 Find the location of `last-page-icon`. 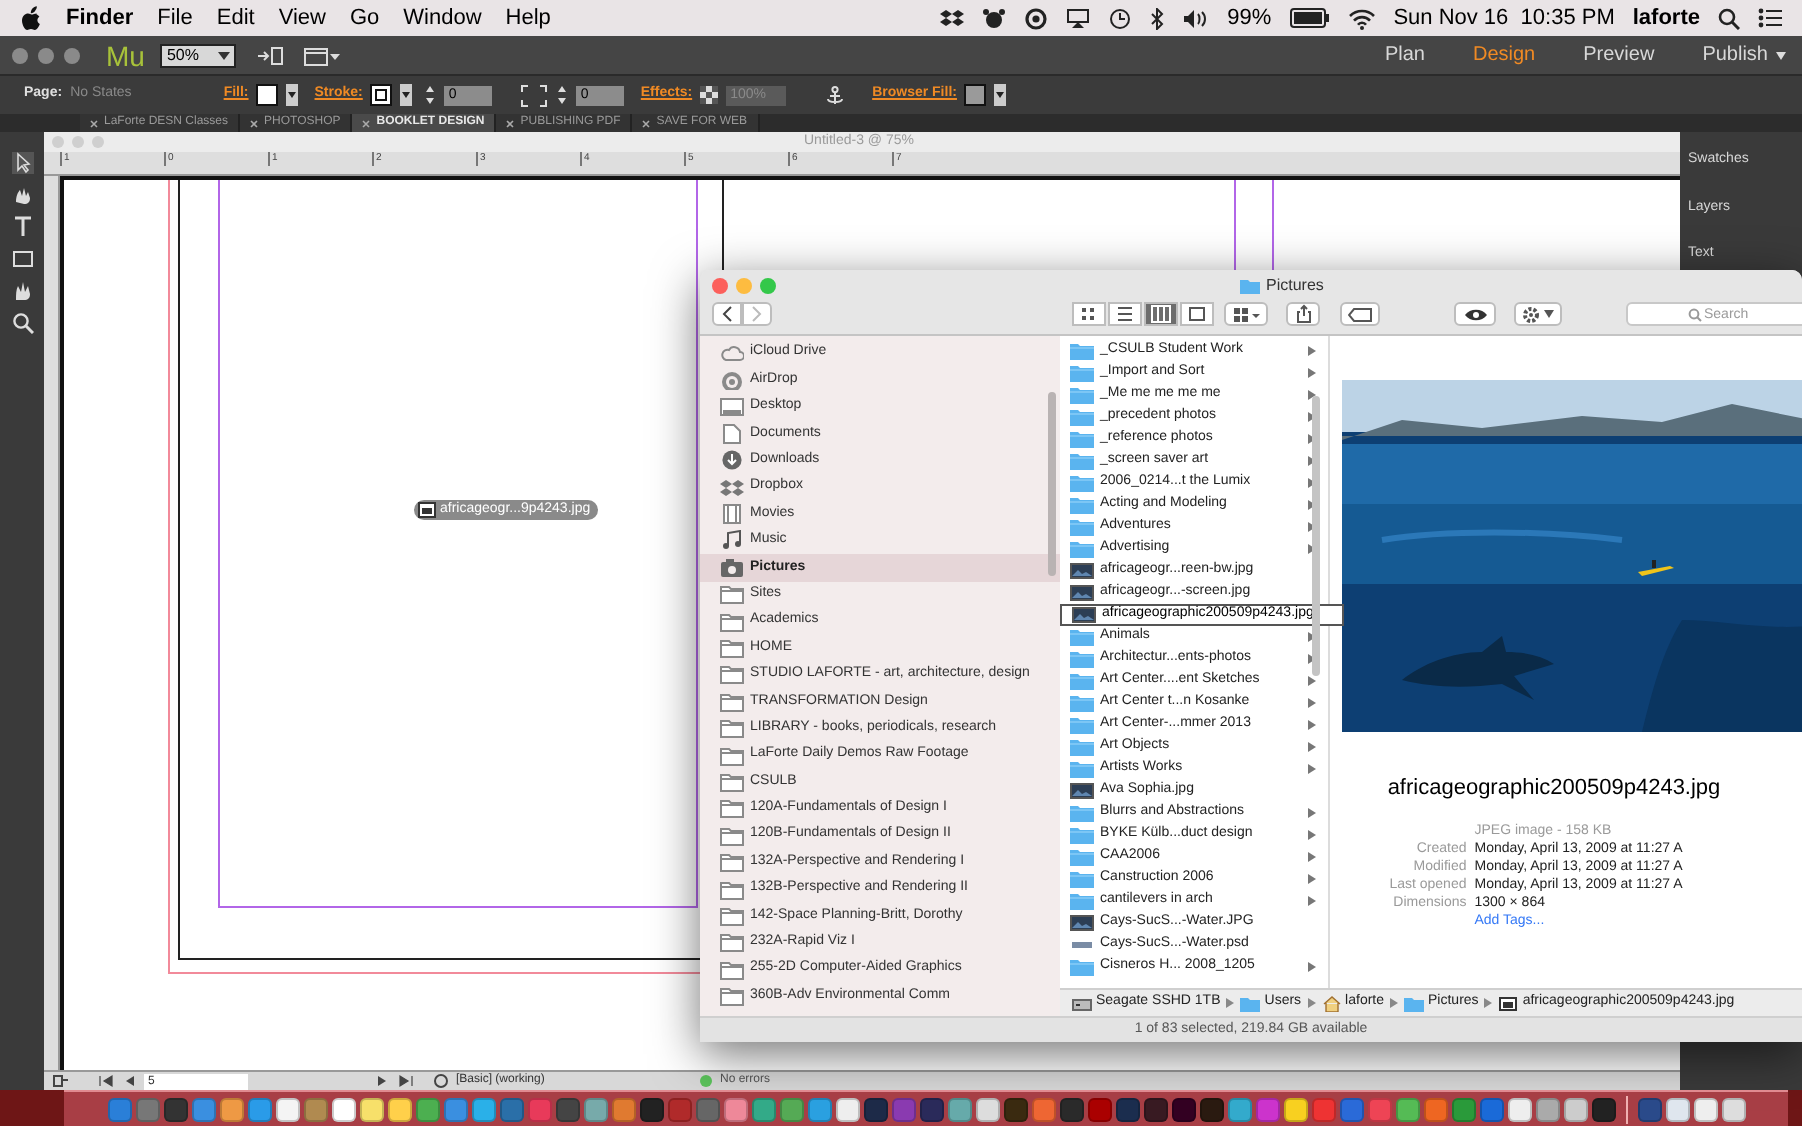

last-page-icon is located at coordinates (405, 1081).